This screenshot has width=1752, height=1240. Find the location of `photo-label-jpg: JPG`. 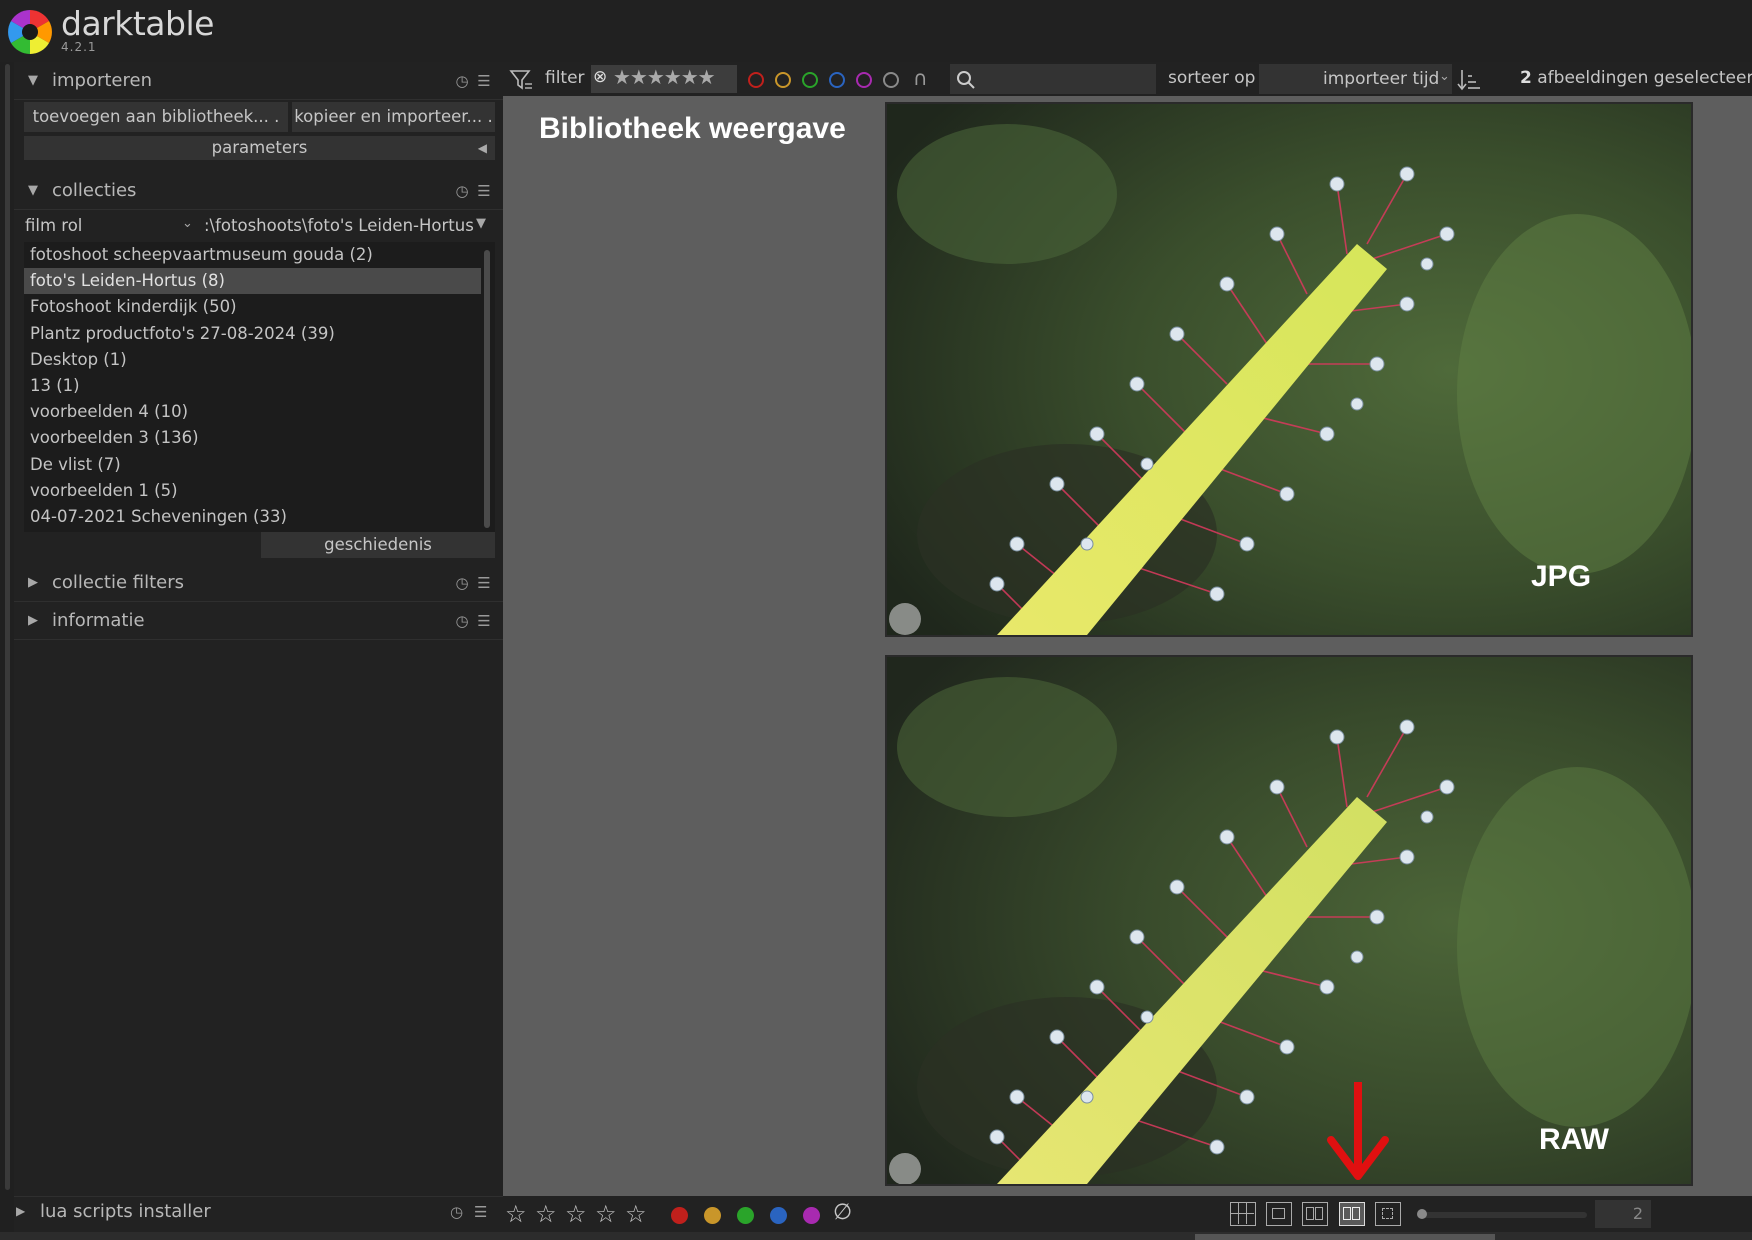

photo-label-jpg: JPG is located at coordinates (1561, 576).